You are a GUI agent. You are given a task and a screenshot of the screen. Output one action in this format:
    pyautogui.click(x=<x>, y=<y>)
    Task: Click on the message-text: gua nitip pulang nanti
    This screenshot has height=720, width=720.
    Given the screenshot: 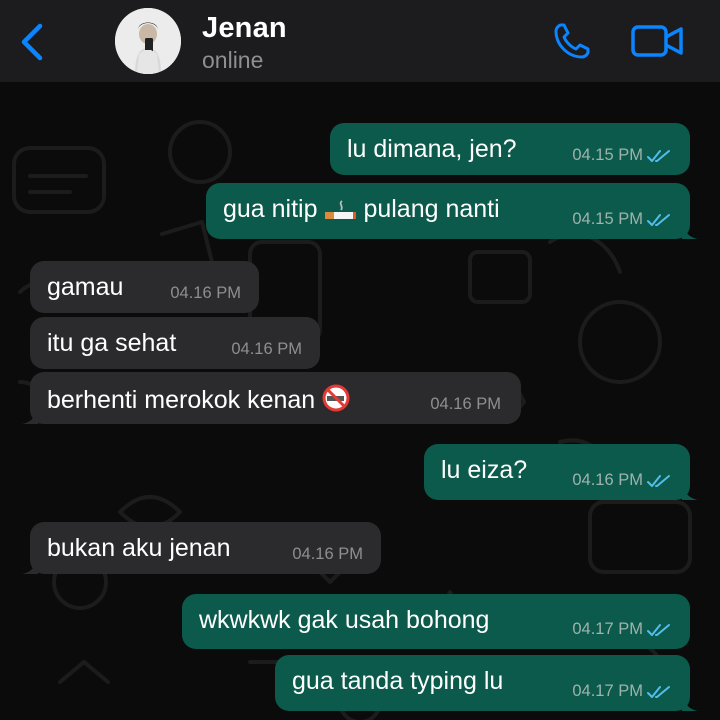 What is the action you would take?
    pyautogui.click(x=361, y=209)
    